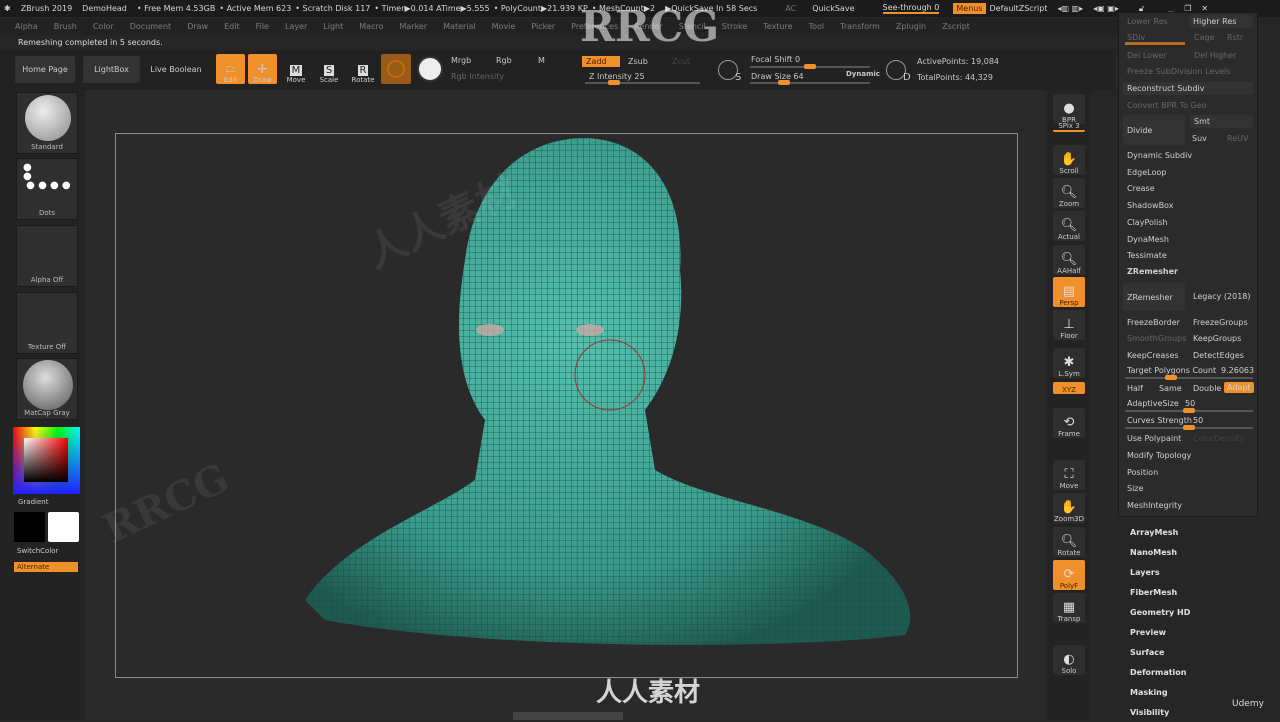 This screenshot has width=1280, height=722. I want to click on zsub-button: Zsub, so click(638, 61).